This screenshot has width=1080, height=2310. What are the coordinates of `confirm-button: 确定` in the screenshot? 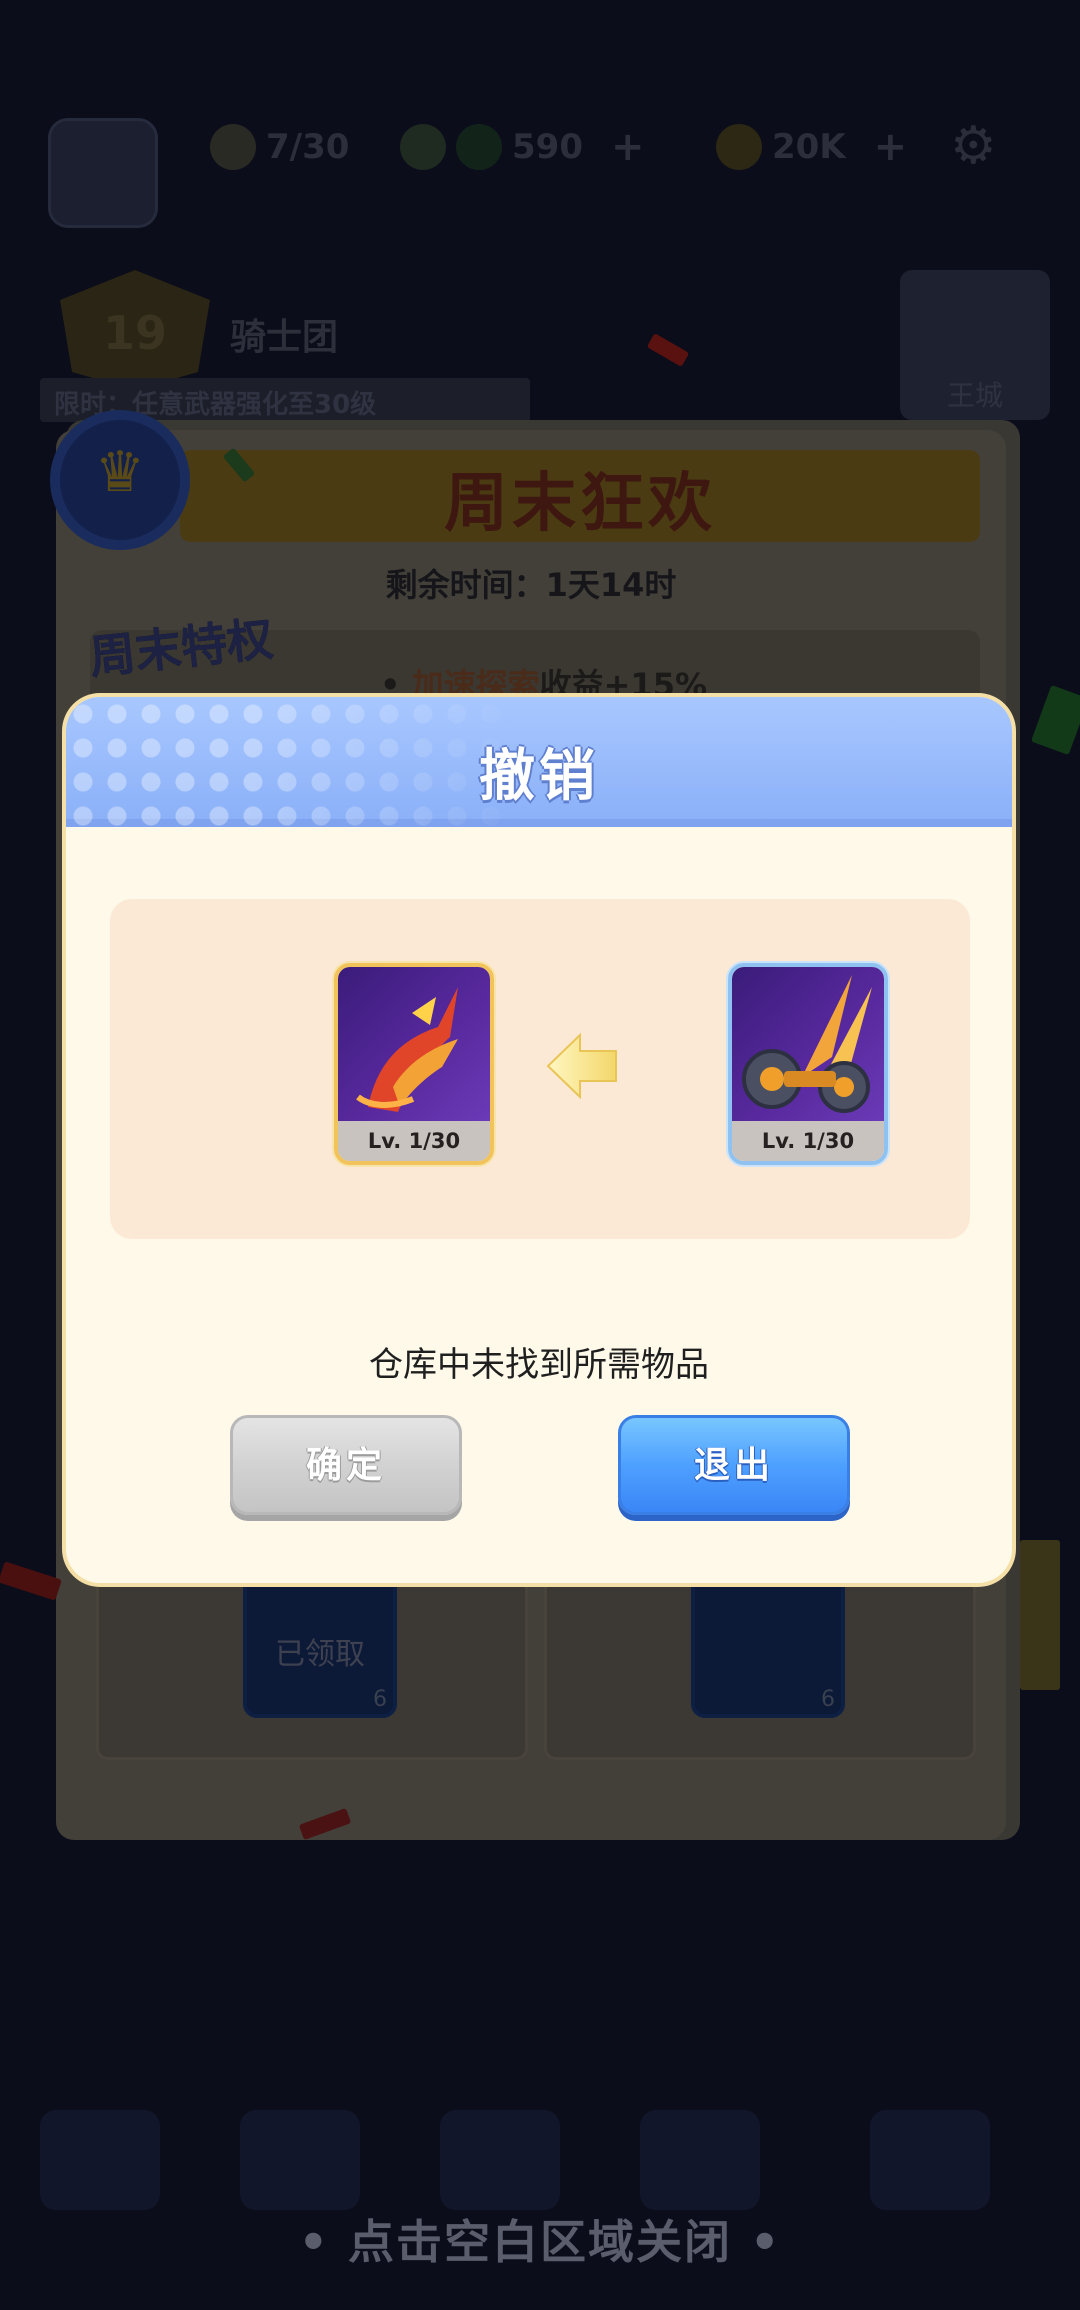 It's located at (346, 1465).